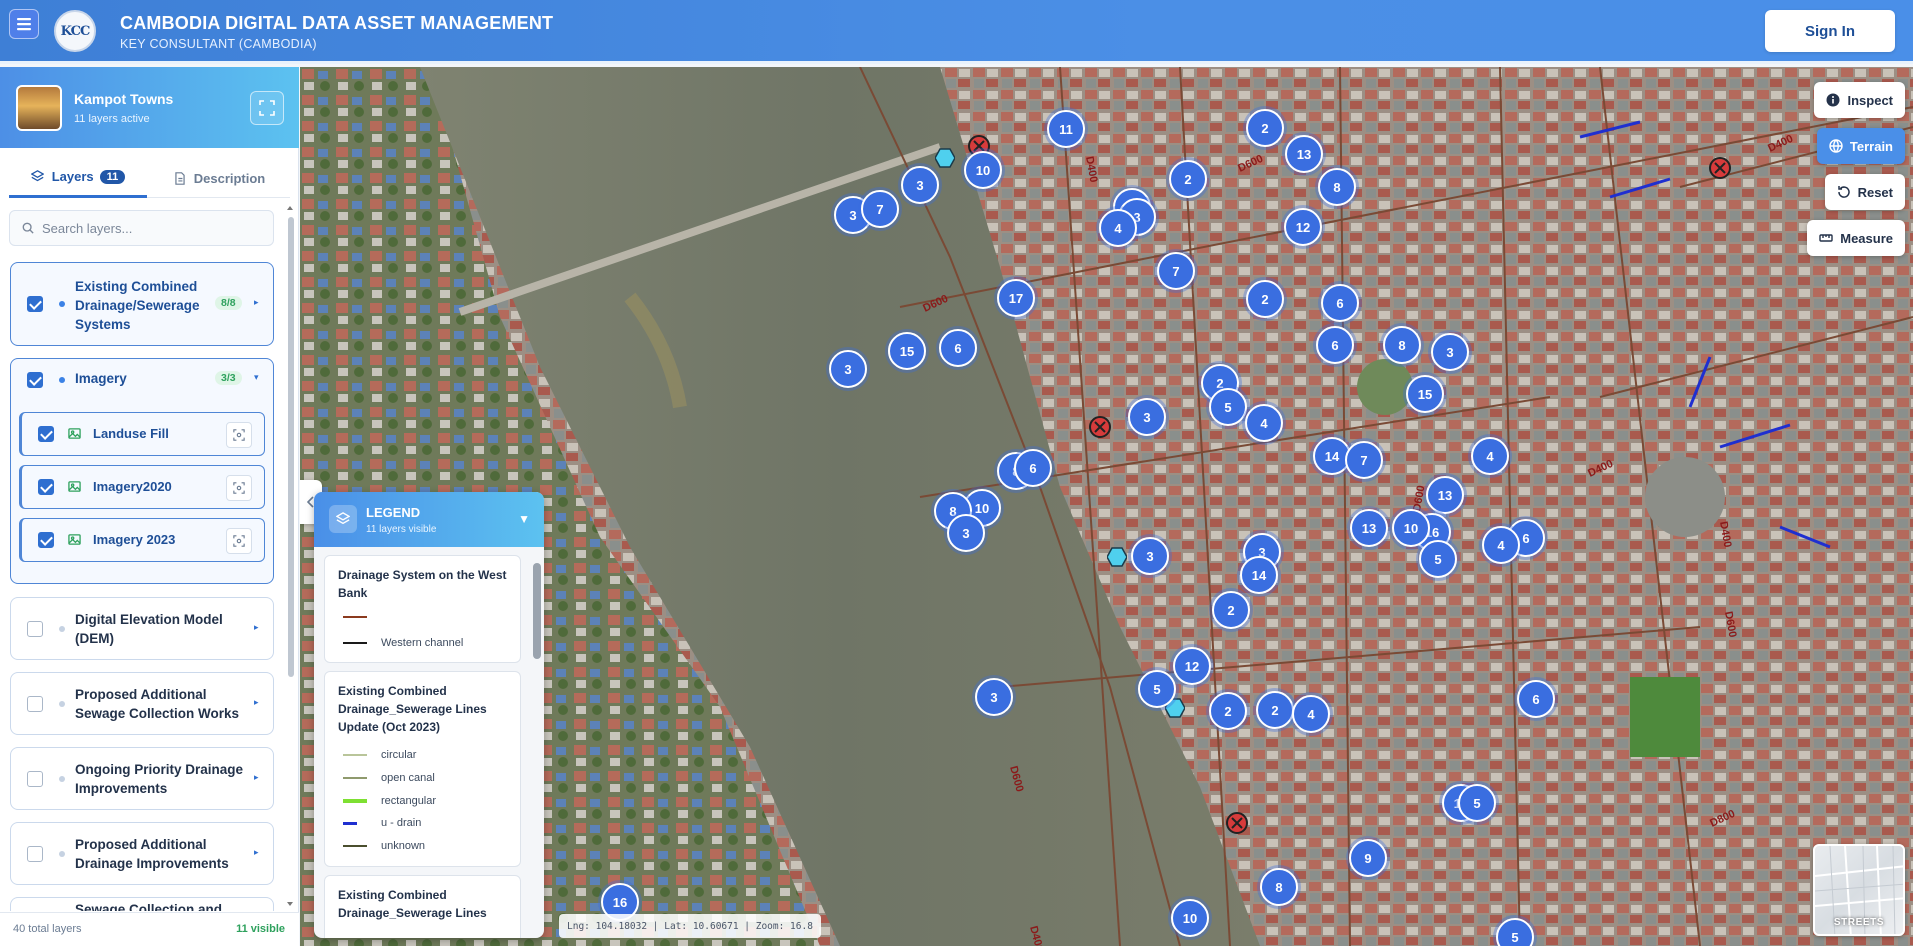  I want to click on cluster-marker: 17, so click(1016, 298).